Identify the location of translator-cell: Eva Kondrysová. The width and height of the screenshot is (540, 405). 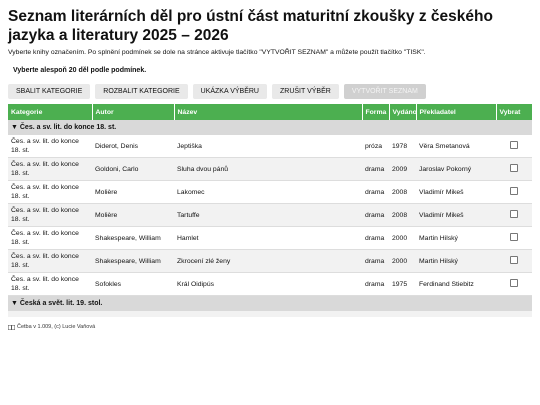
(456, 314).